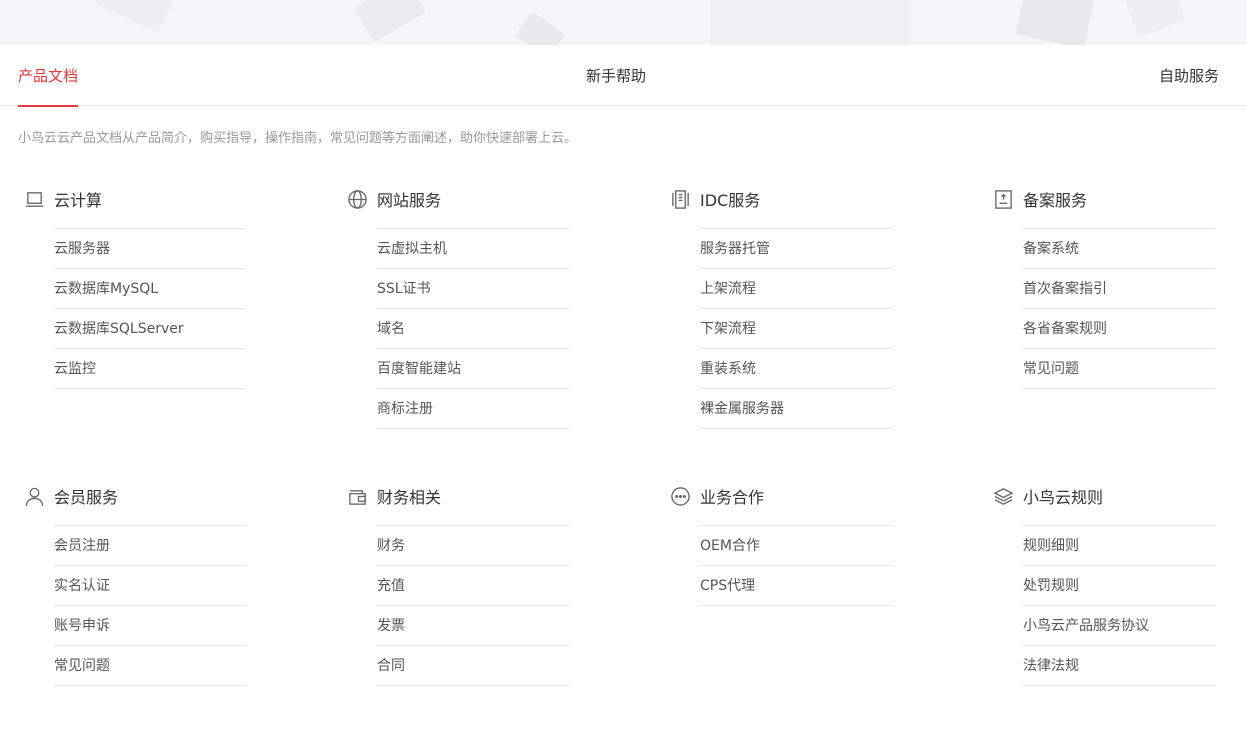  Describe the element at coordinates (150, 369) in the screenshot. I see `list-item: 云监控` at that location.